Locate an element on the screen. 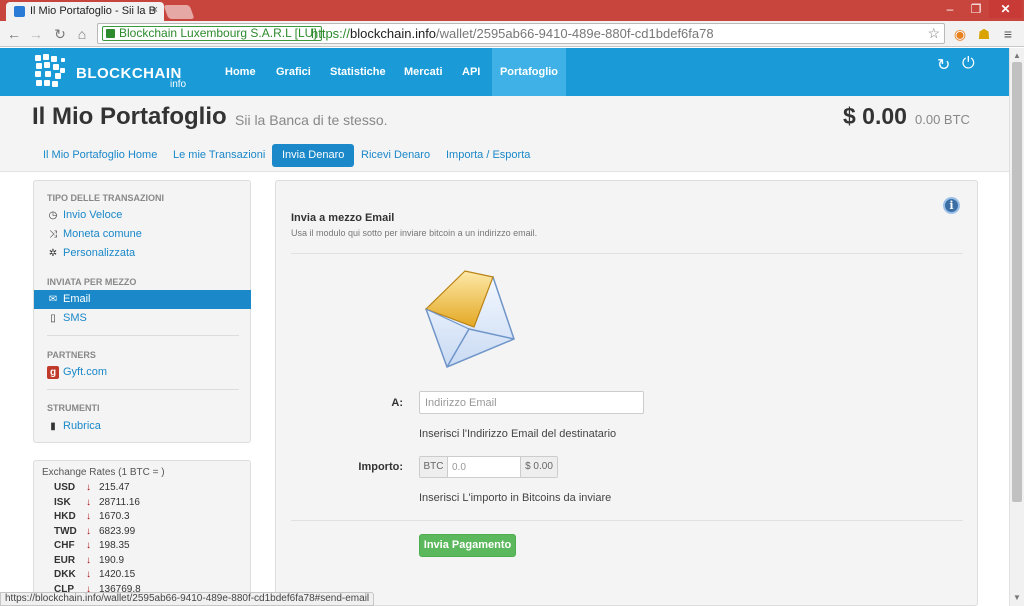  rate-value: 1670.3 is located at coordinates (114, 516).